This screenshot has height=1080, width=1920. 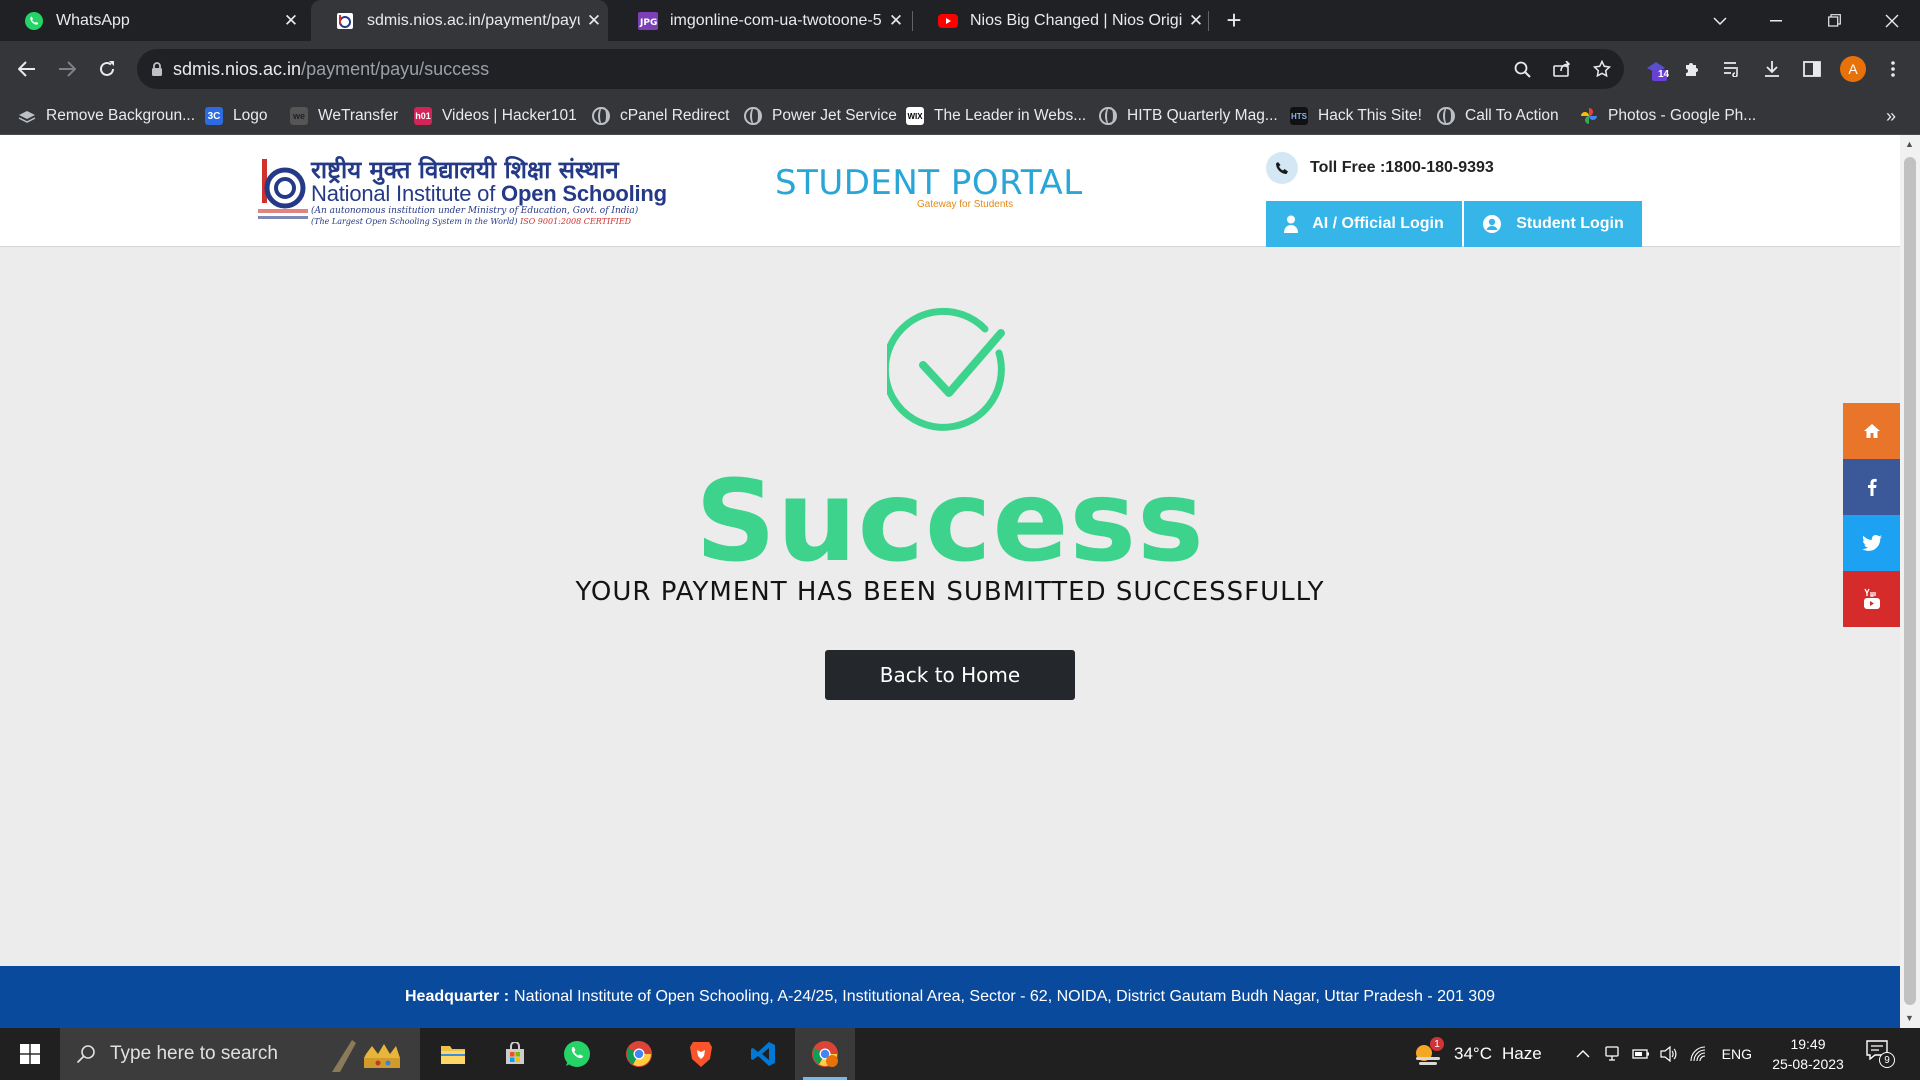 What do you see at coordinates (1834, 20) in the screenshot?
I see `restore-button` at bounding box center [1834, 20].